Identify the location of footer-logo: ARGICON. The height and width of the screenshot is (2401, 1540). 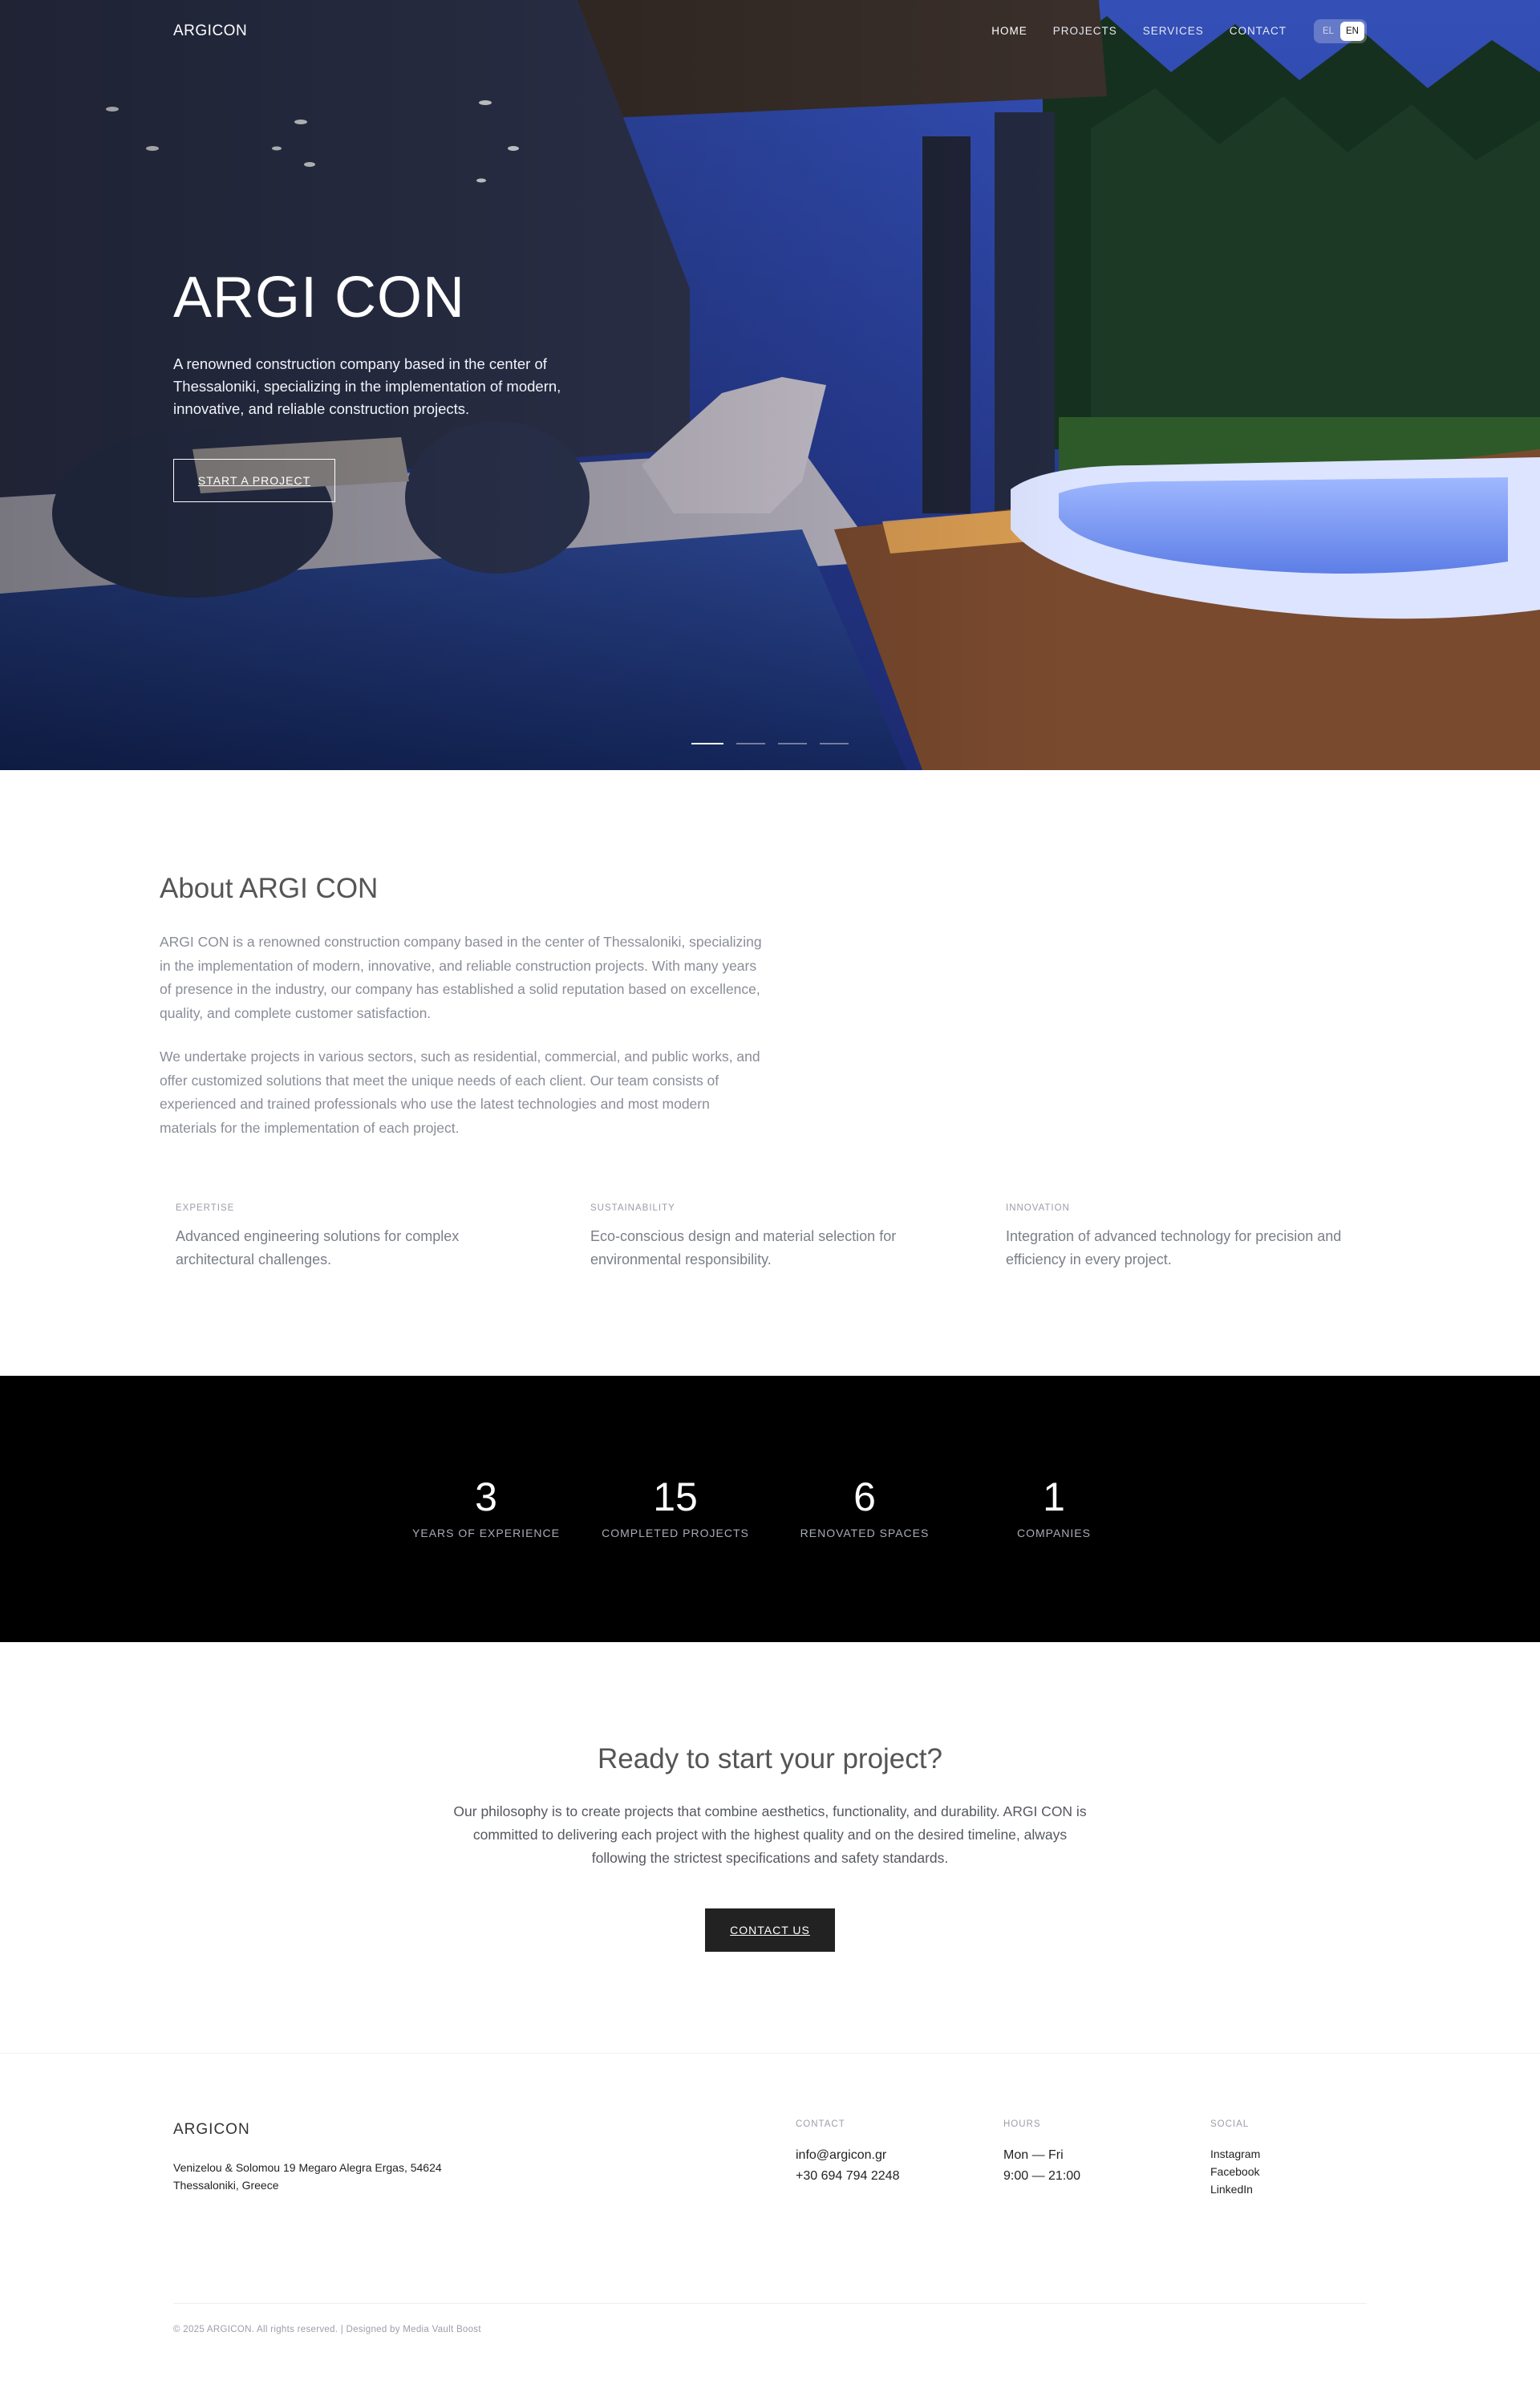
(211, 2130).